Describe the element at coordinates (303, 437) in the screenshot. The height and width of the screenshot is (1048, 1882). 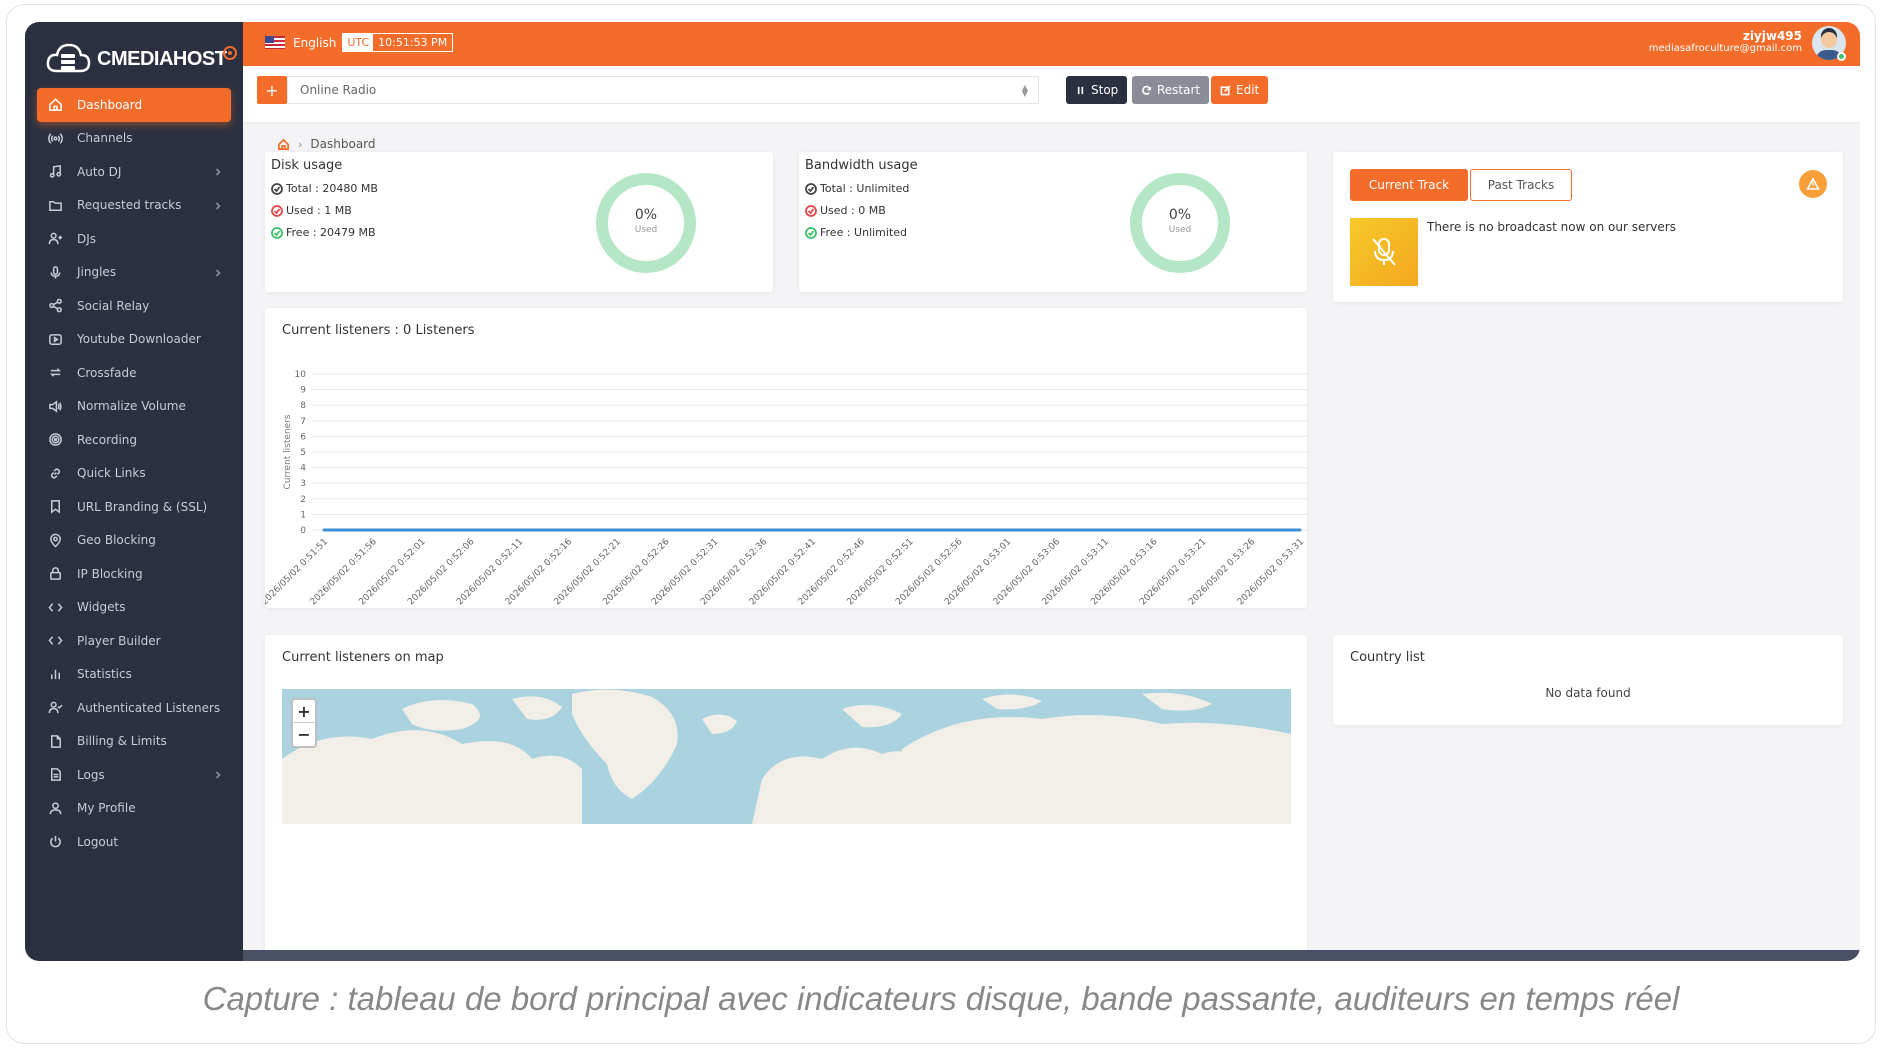
I see `y-tick-label: 6` at that location.